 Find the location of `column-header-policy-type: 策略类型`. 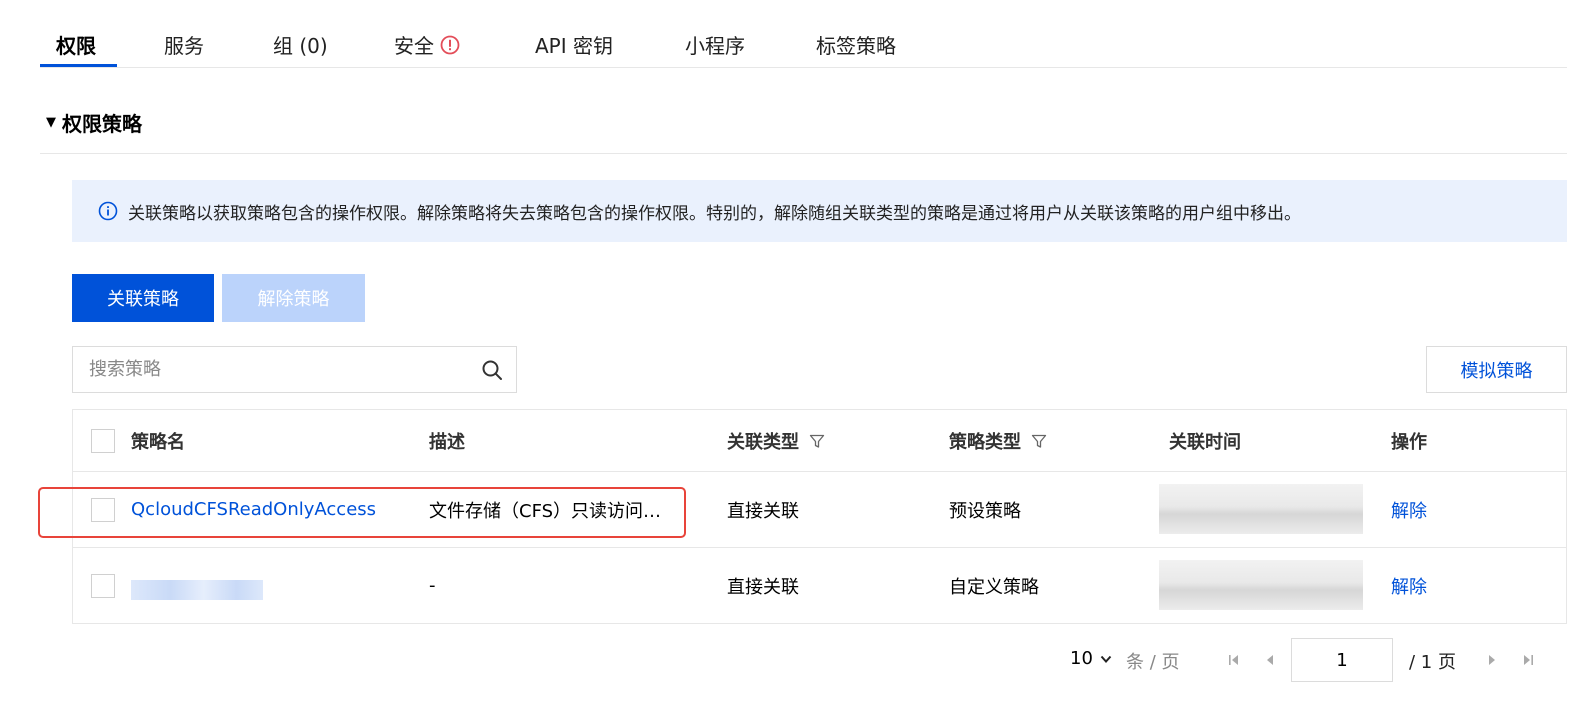

column-header-policy-type: 策略类型 is located at coordinates (998, 440).